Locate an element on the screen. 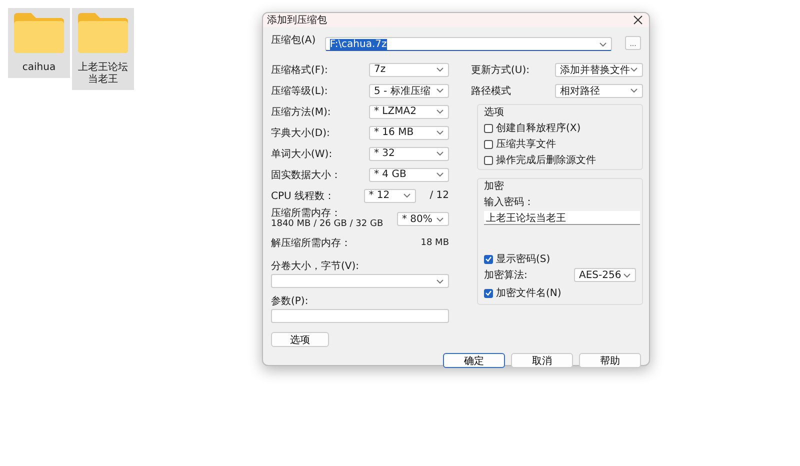 The height and width of the screenshot is (466, 800). dropdown: 添加并替换文件 is located at coordinates (599, 69).